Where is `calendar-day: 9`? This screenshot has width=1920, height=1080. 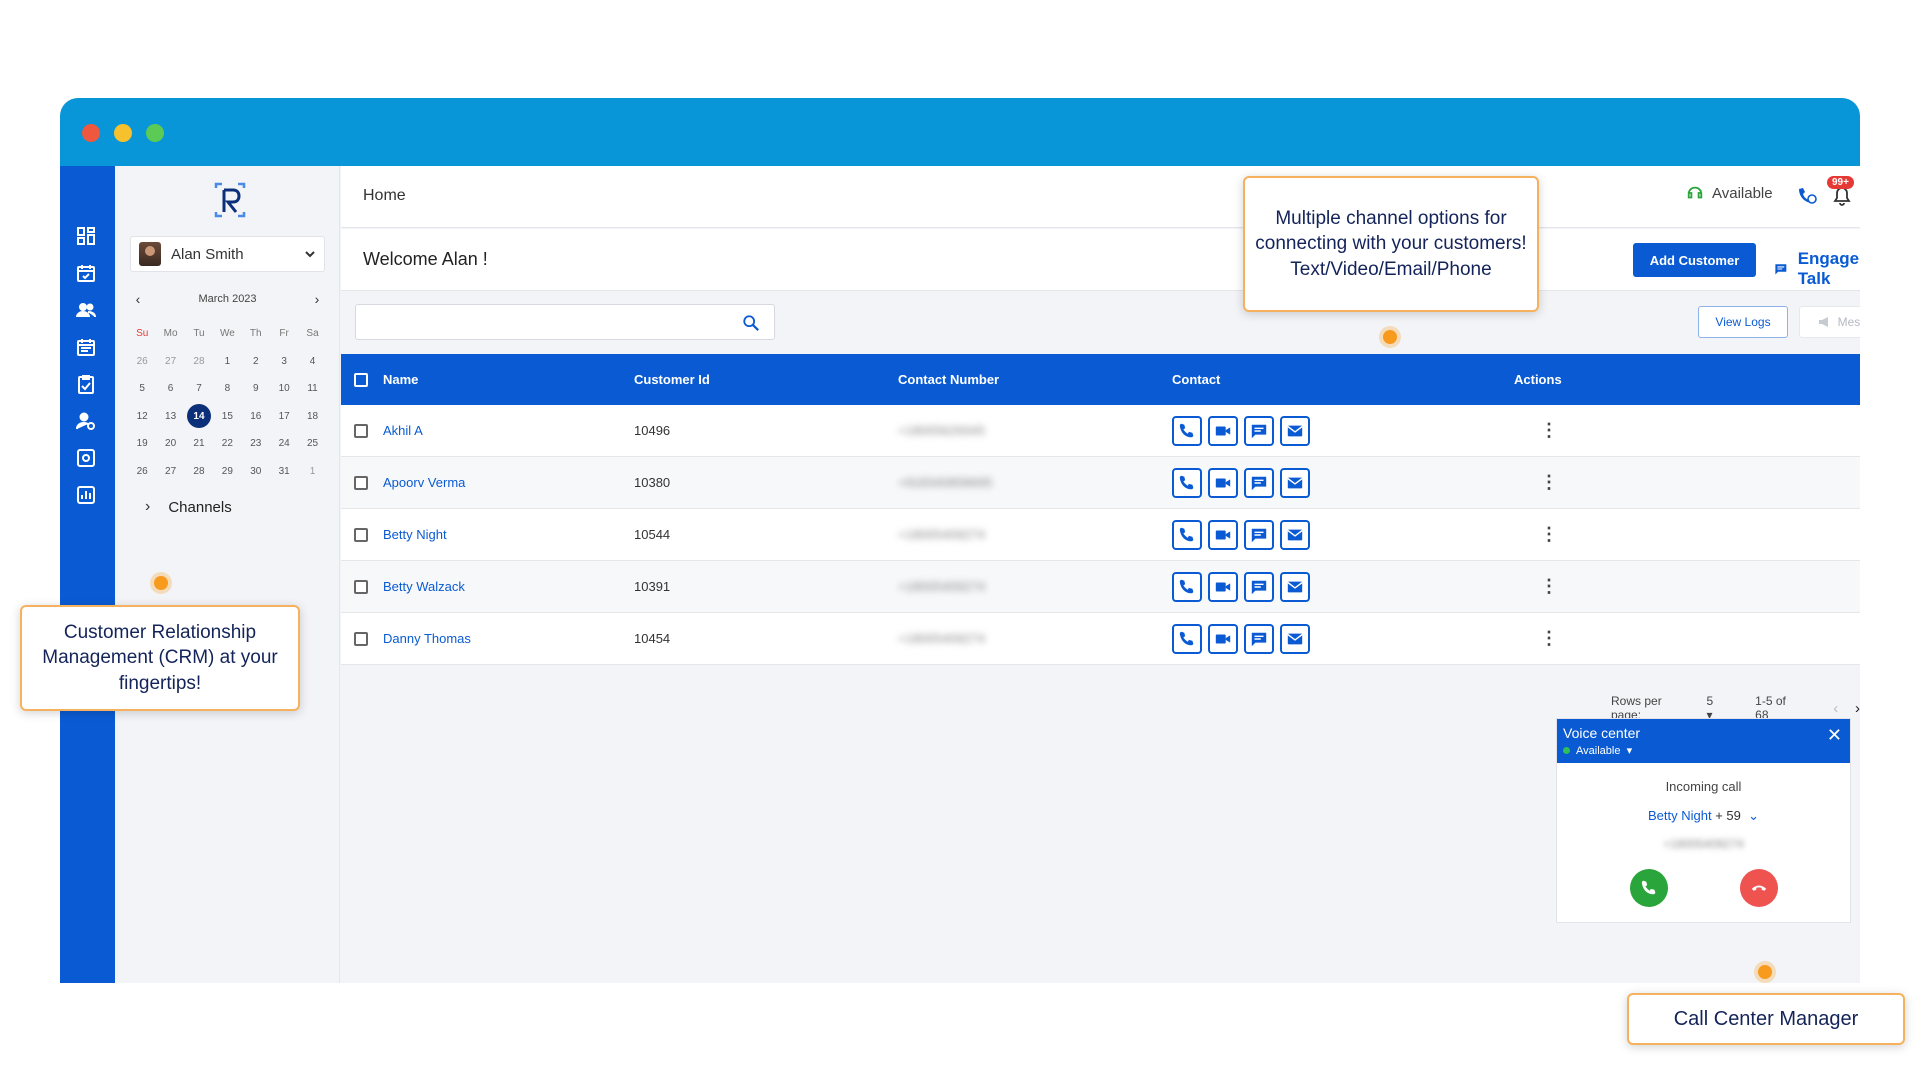
calendar-day: 9 is located at coordinates (256, 389).